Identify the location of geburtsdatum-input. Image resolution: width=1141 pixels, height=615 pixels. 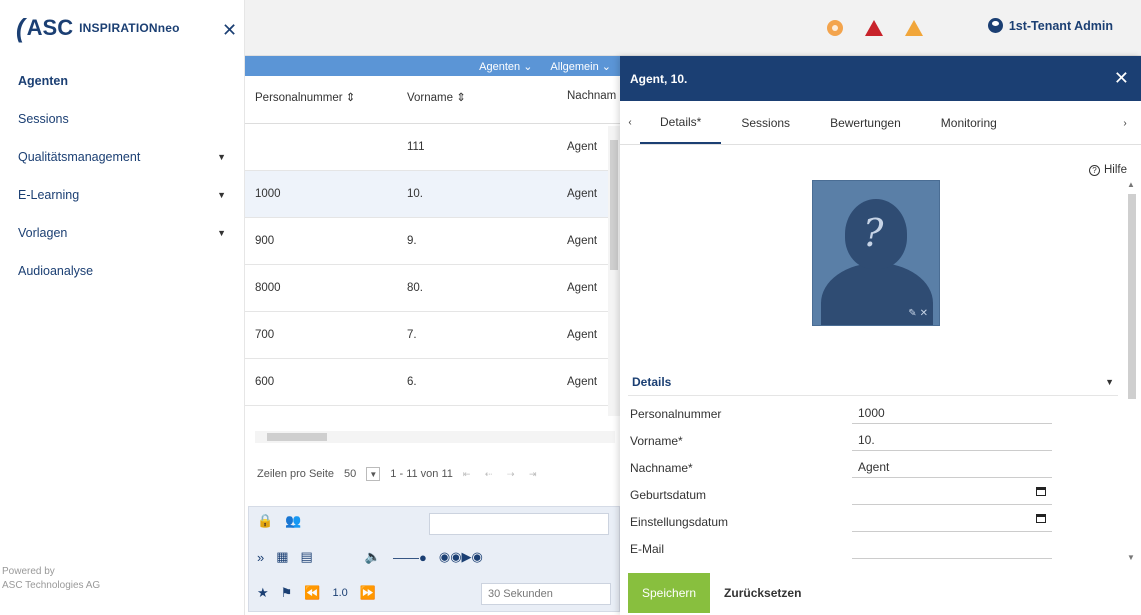
(952, 495).